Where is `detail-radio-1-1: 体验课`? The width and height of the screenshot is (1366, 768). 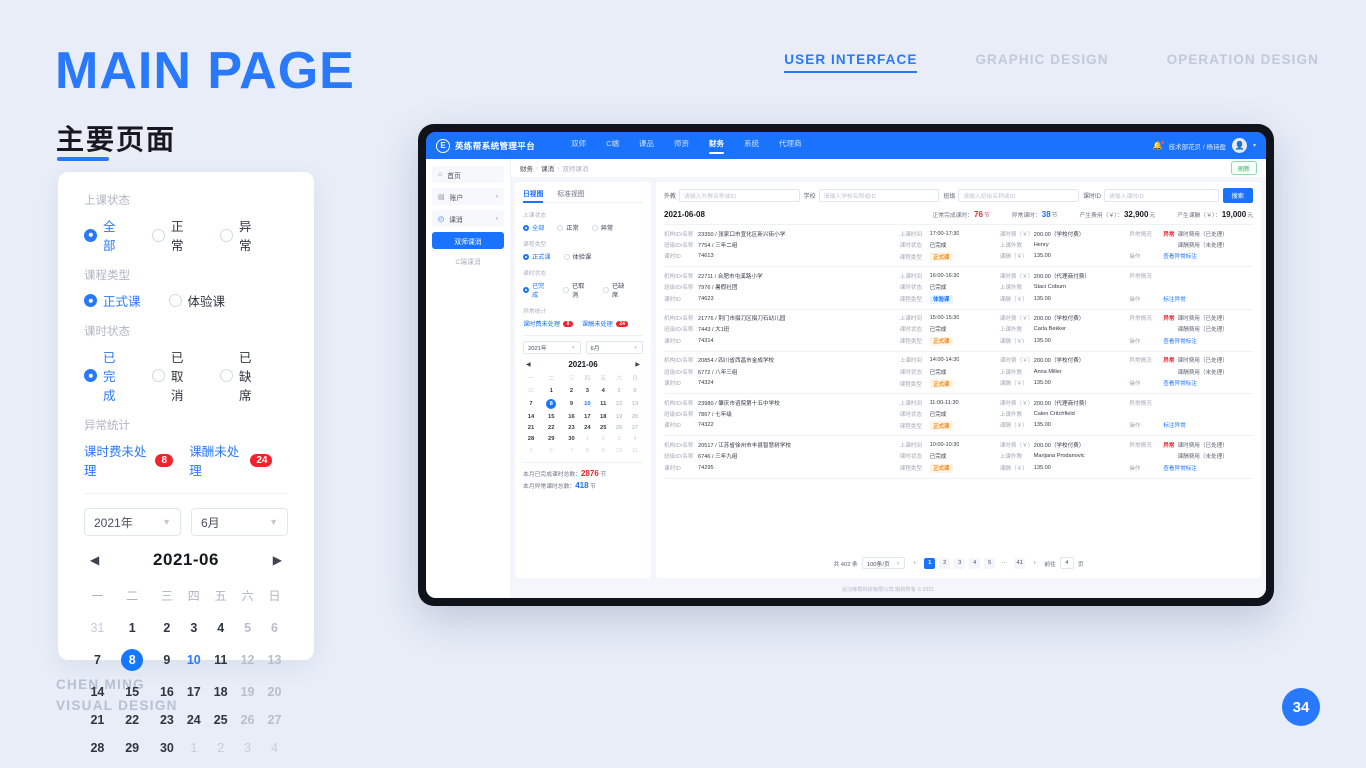 detail-radio-1-1: 体验课 is located at coordinates (196, 300).